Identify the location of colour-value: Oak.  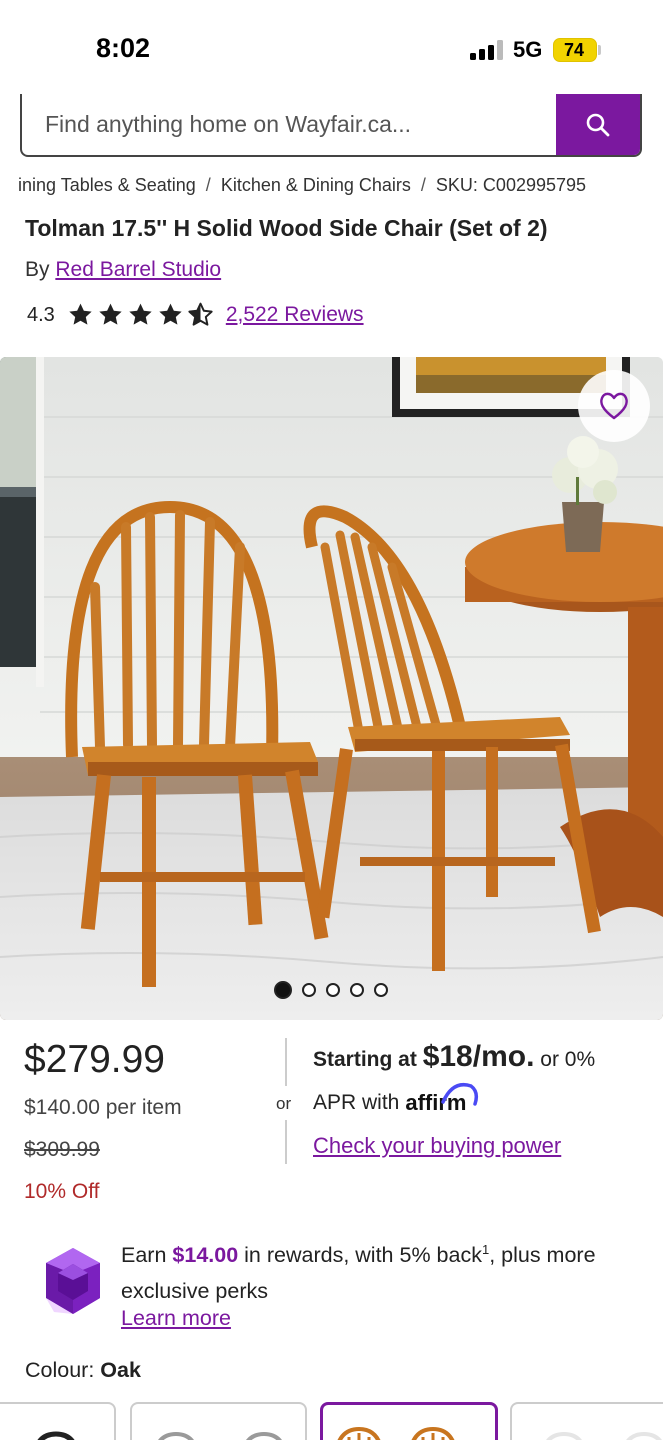
(120, 1370).